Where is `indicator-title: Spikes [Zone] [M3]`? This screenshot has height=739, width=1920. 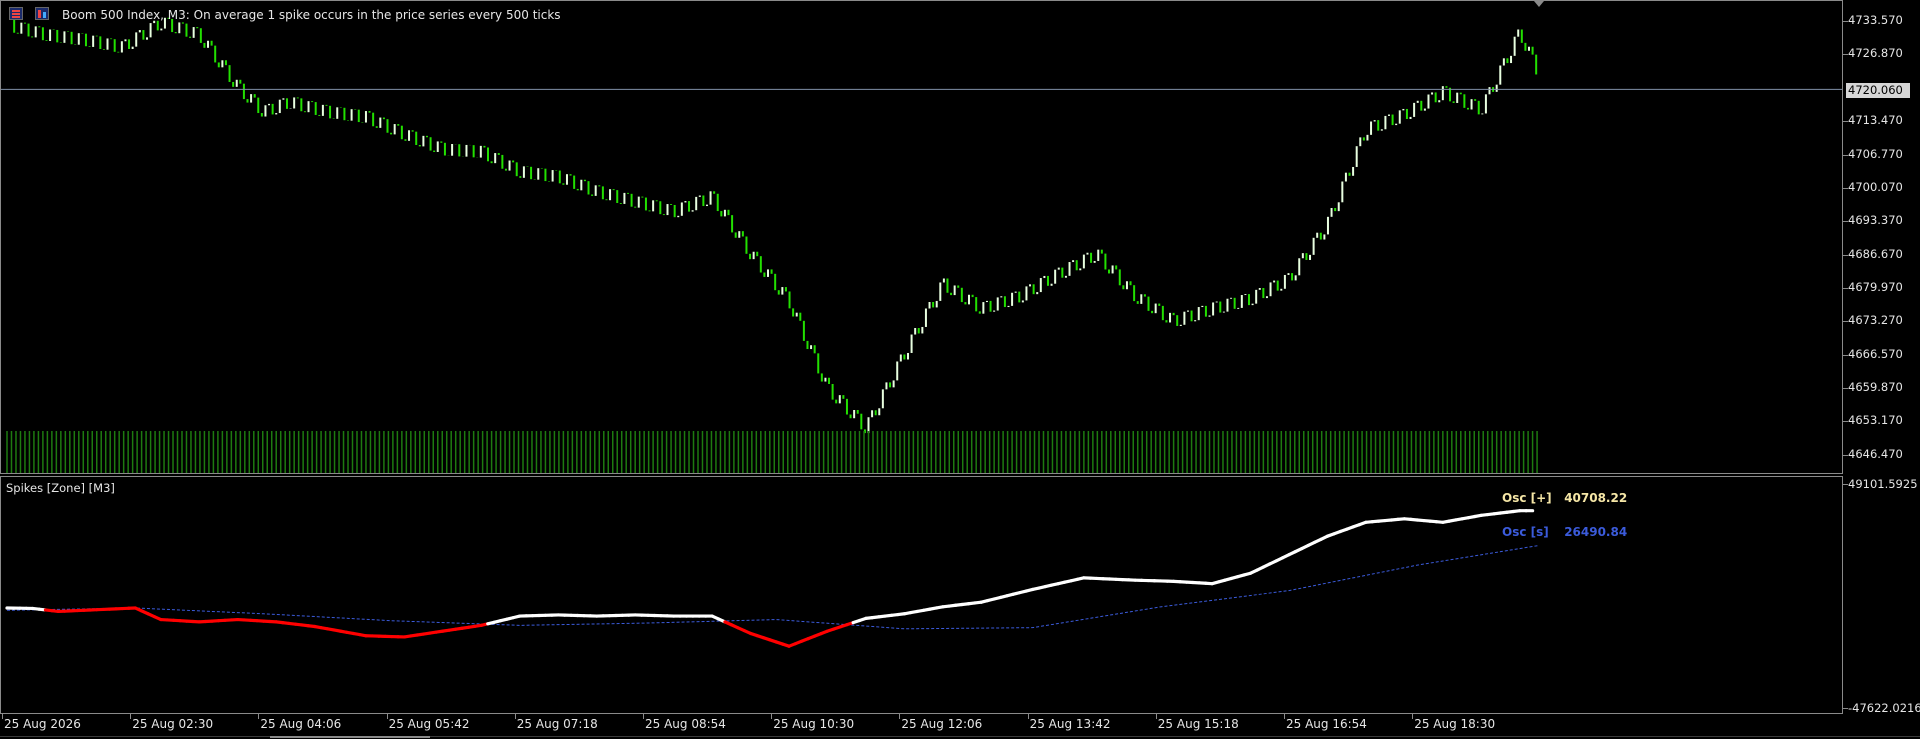 indicator-title: Spikes [Zone] [M3] is located at coordinates (60, 488).